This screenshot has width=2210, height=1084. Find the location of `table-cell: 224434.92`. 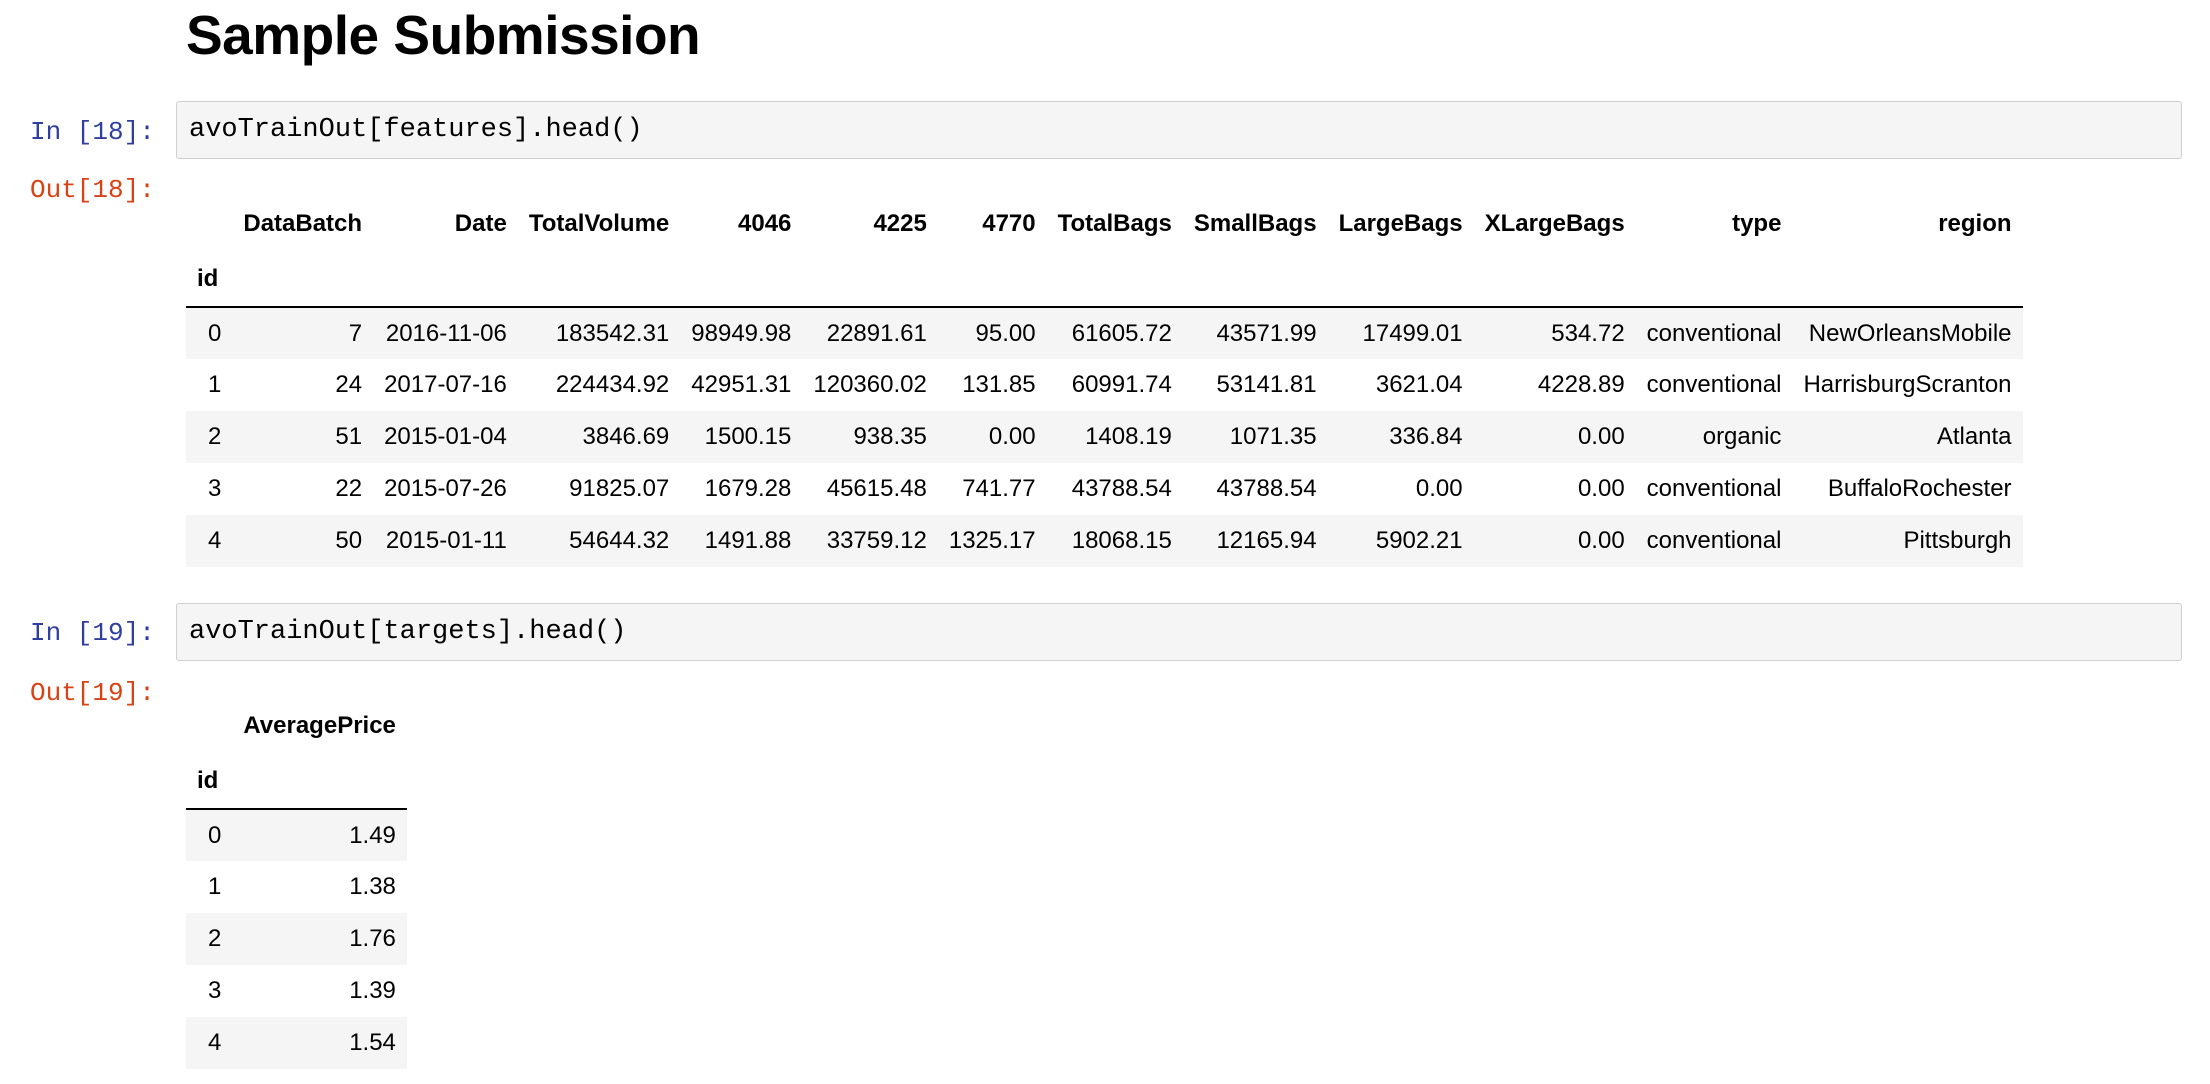

table-cell: 224434.92 is located at coordinates (612, 384).